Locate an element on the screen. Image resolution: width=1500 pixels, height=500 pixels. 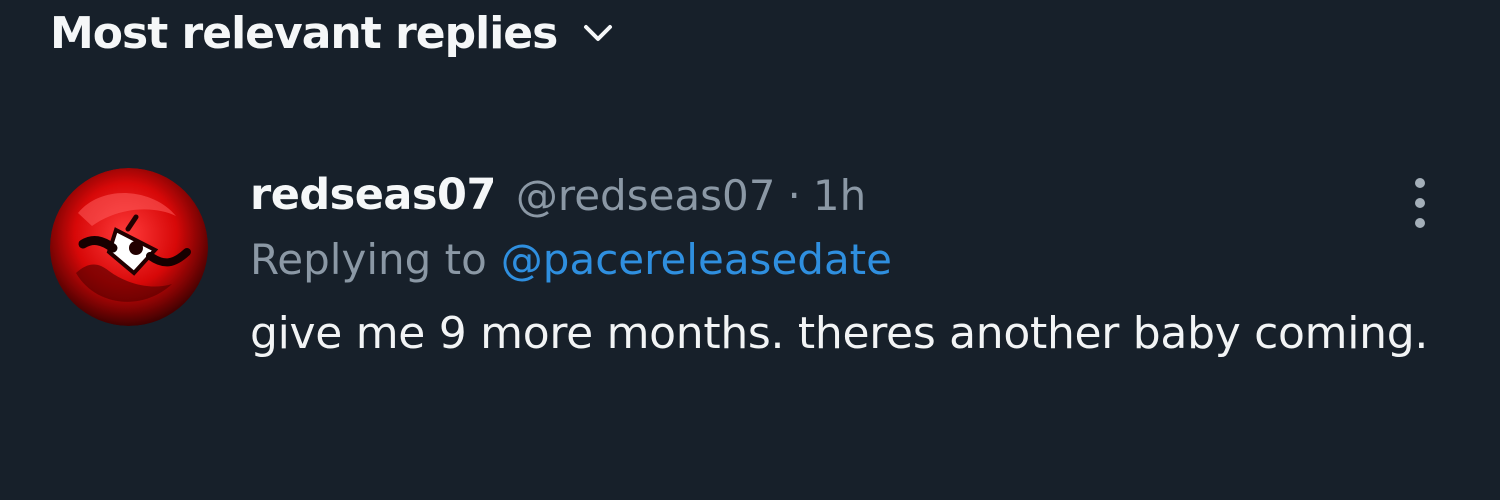
replied-user-link: @pacereleasedate is located at coordinates (696, 259).